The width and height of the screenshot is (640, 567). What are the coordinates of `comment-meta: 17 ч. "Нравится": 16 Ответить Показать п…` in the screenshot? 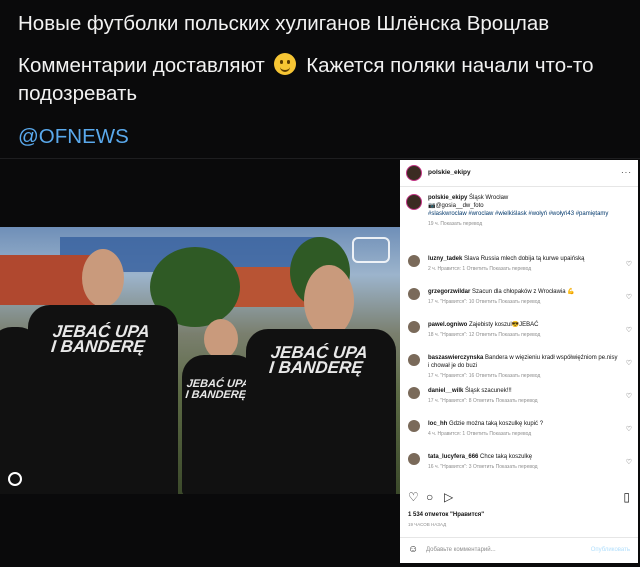 It's located at (484, 376).